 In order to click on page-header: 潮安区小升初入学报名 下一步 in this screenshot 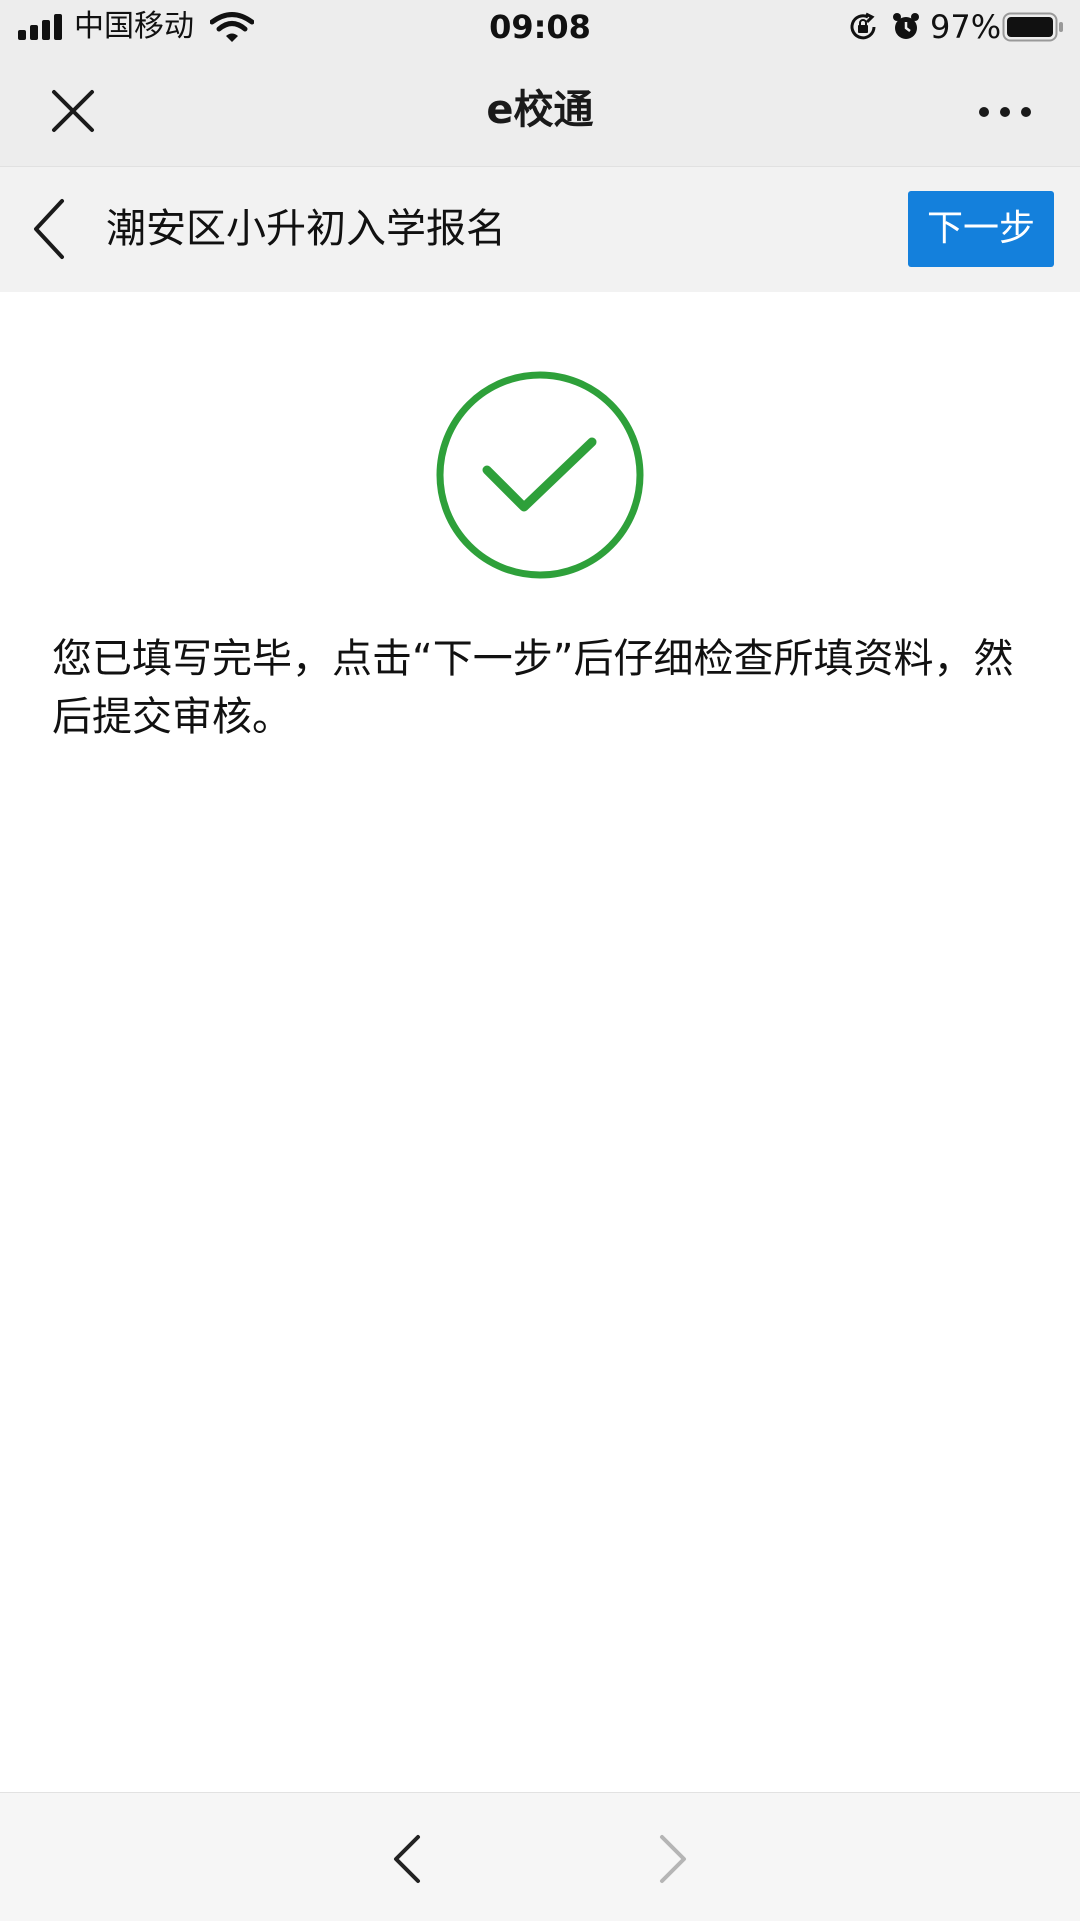, I will do `click(540, 229)`.